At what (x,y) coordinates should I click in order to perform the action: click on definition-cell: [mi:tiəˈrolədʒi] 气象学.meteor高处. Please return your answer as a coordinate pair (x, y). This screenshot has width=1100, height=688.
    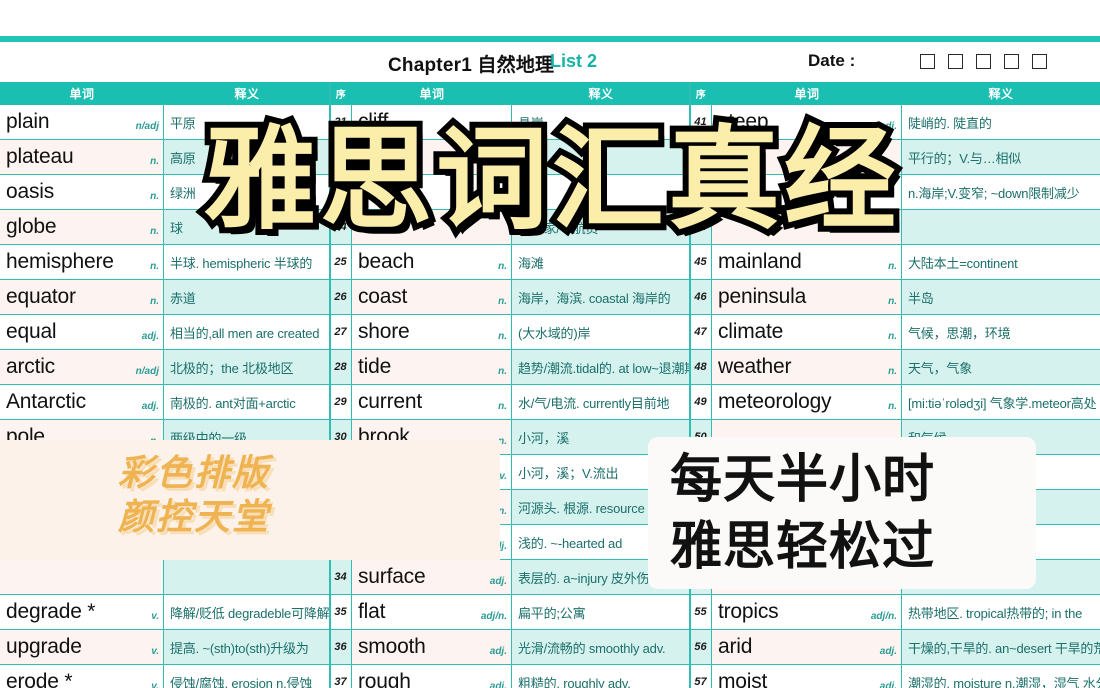
    Looking at the image, I should click on (1001, 402).